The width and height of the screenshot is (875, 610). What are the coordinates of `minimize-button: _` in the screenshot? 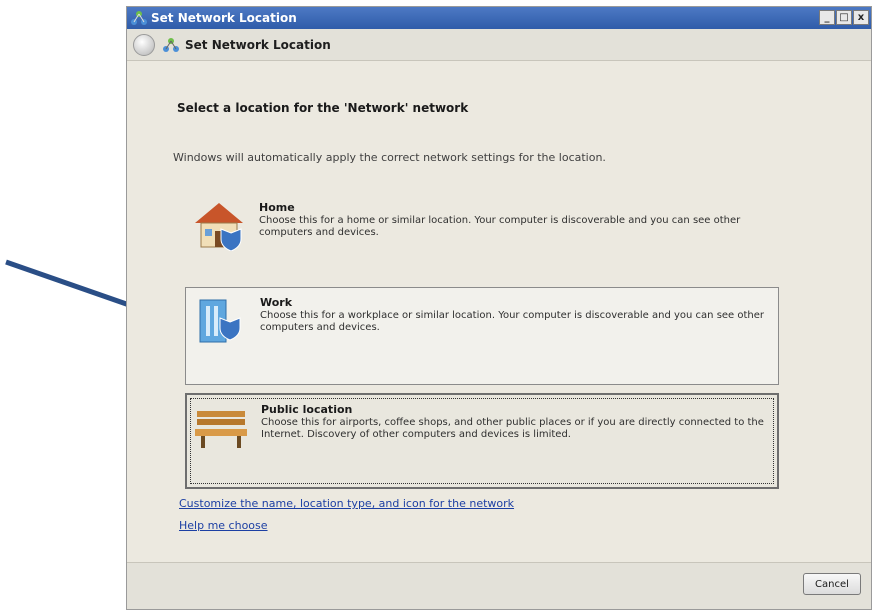 It's located at (827, 17).